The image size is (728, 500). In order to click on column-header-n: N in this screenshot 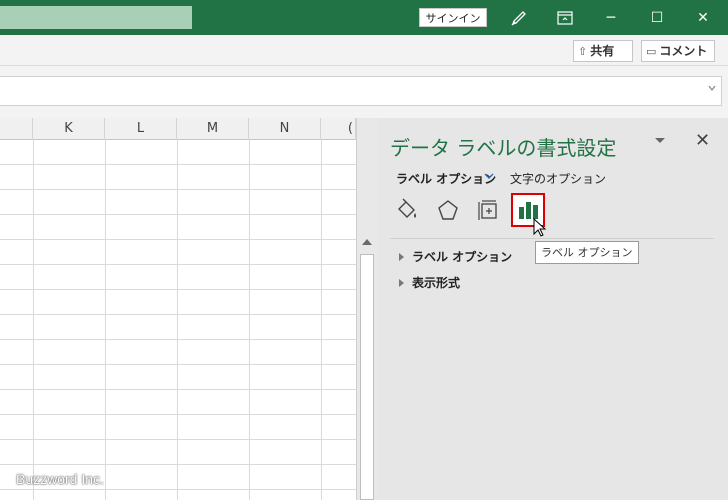, I will do `click(285, 129)`.